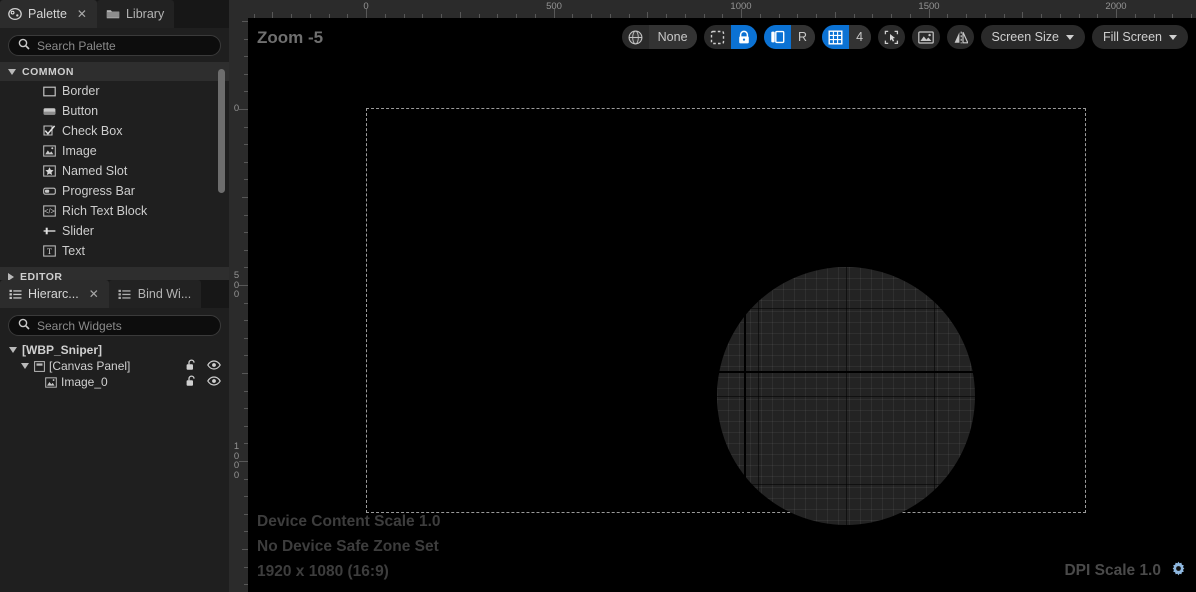 This screenshot has height=592, width=1196. I want to click on localization-group: None, so click(659, 37).